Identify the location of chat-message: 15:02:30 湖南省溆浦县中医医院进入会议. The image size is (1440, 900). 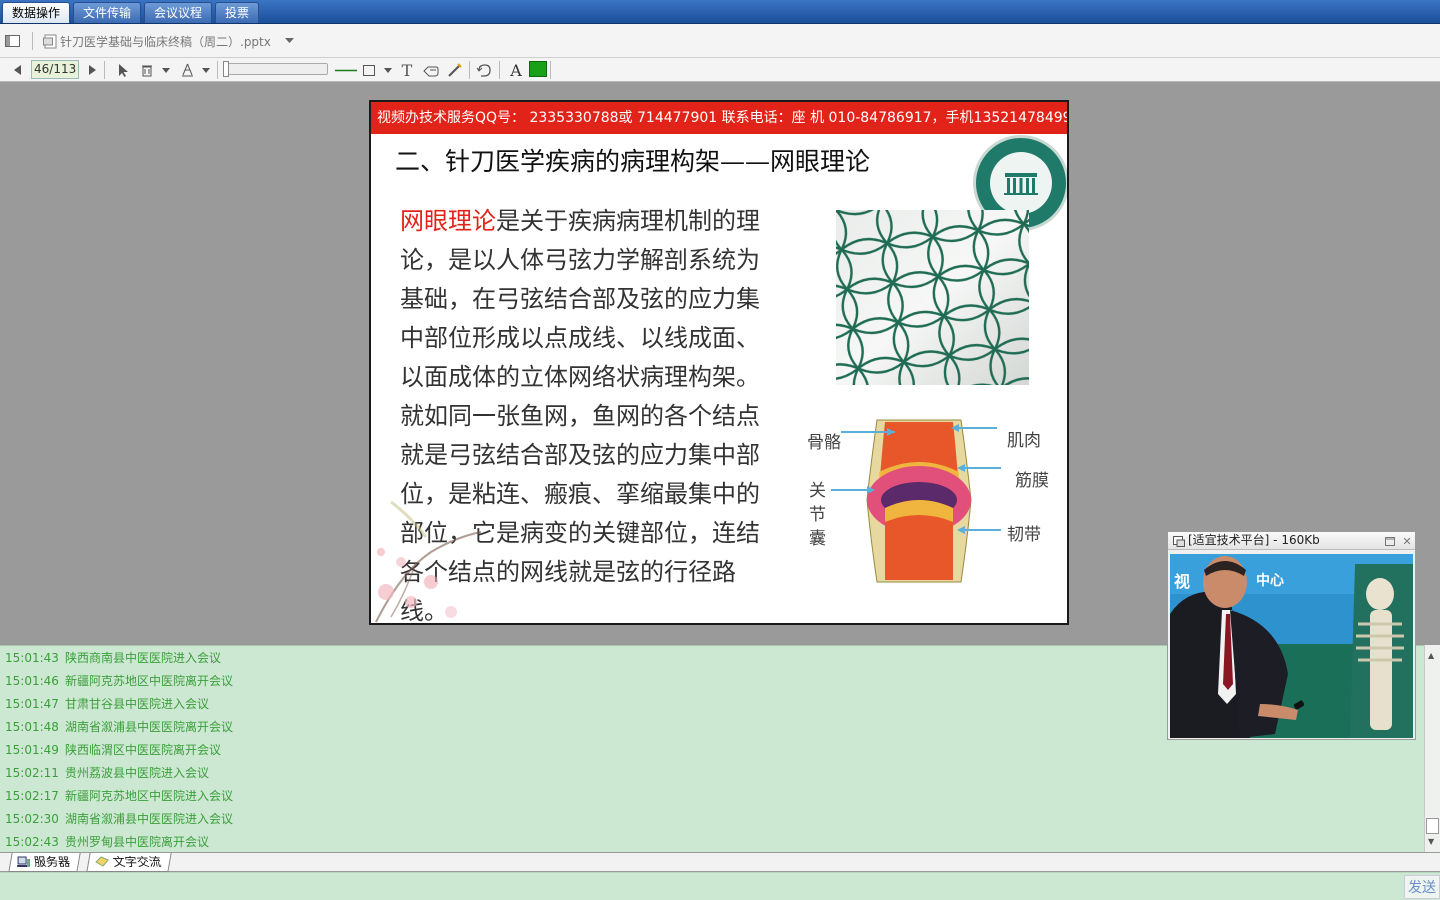
(119, 819).